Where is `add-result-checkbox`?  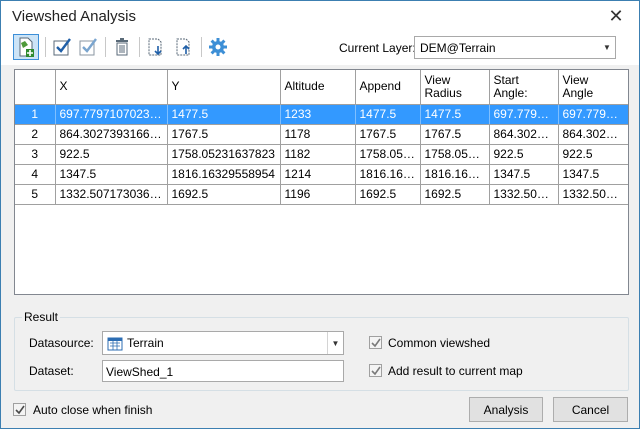
add-result-checkbox is located at coordinates (375, 370).